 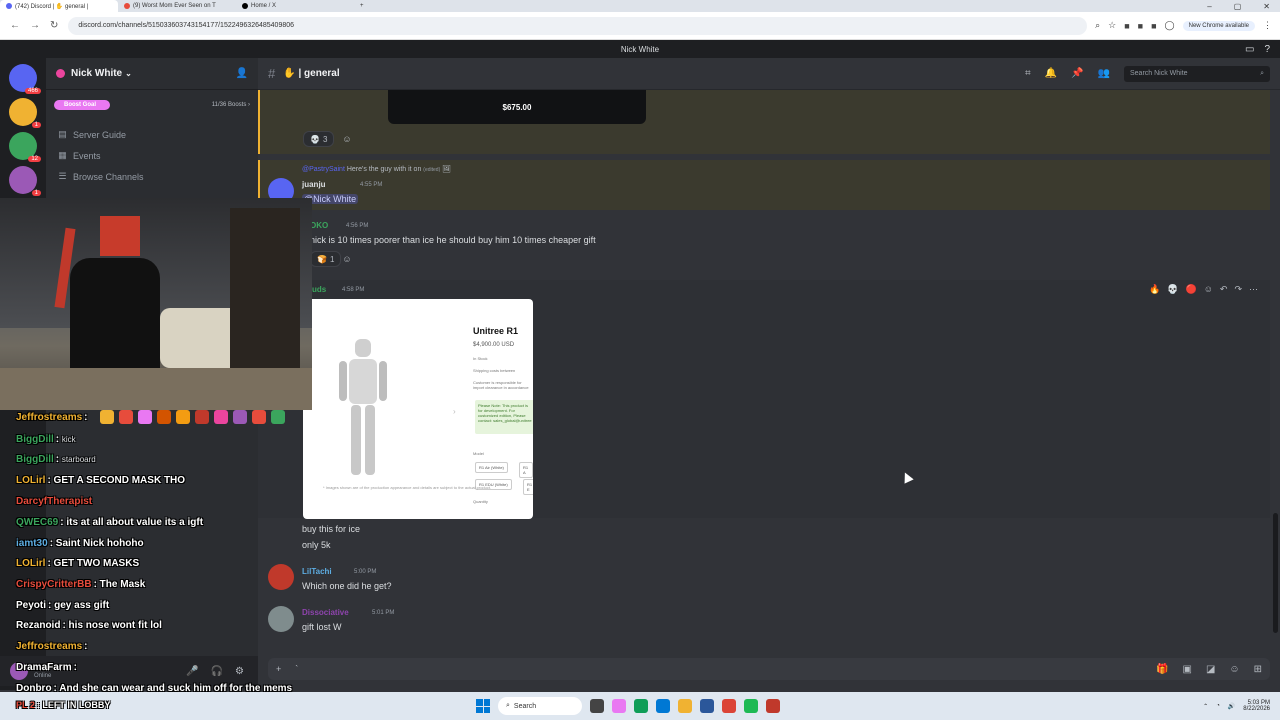 What do you see at coordinates (1267, 49) in the screenshot?
I see `help-icon: ?` at bounding box center [1267, 49].